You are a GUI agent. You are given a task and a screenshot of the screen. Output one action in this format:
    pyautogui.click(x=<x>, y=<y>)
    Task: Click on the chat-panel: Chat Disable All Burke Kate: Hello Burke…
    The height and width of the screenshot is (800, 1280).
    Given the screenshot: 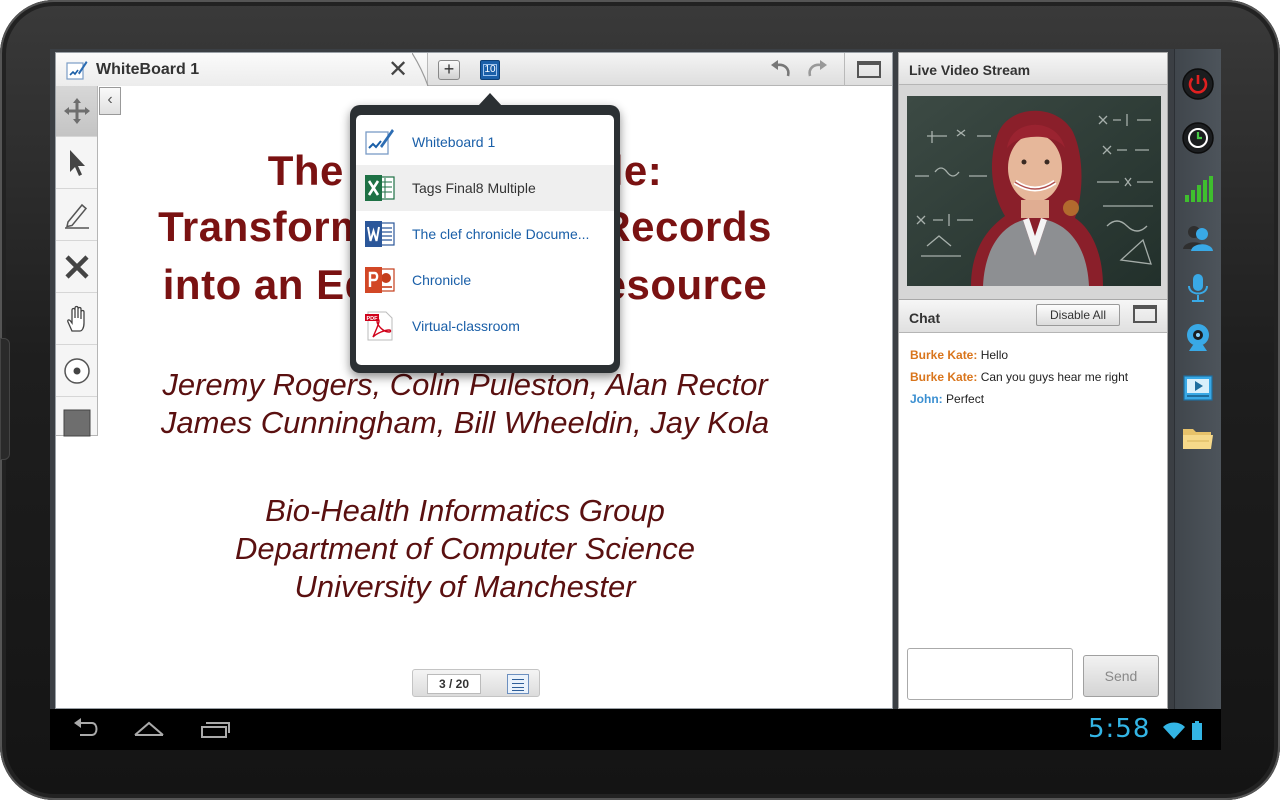 What is the action you would take?
    pyautogui.click(x=1033, y=504)
    